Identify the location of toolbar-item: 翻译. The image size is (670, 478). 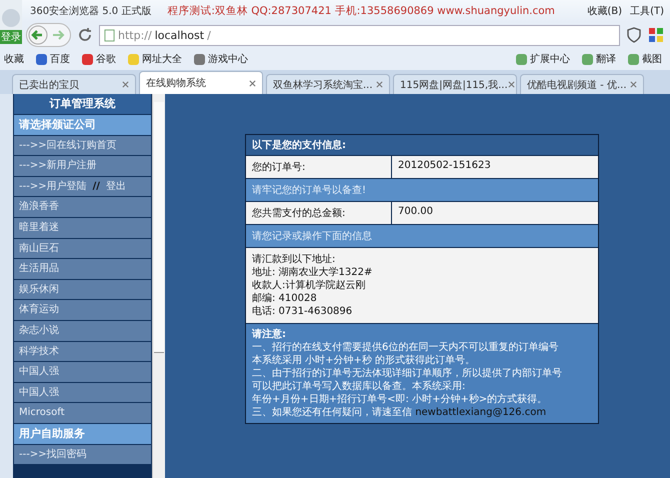
(599, 59).